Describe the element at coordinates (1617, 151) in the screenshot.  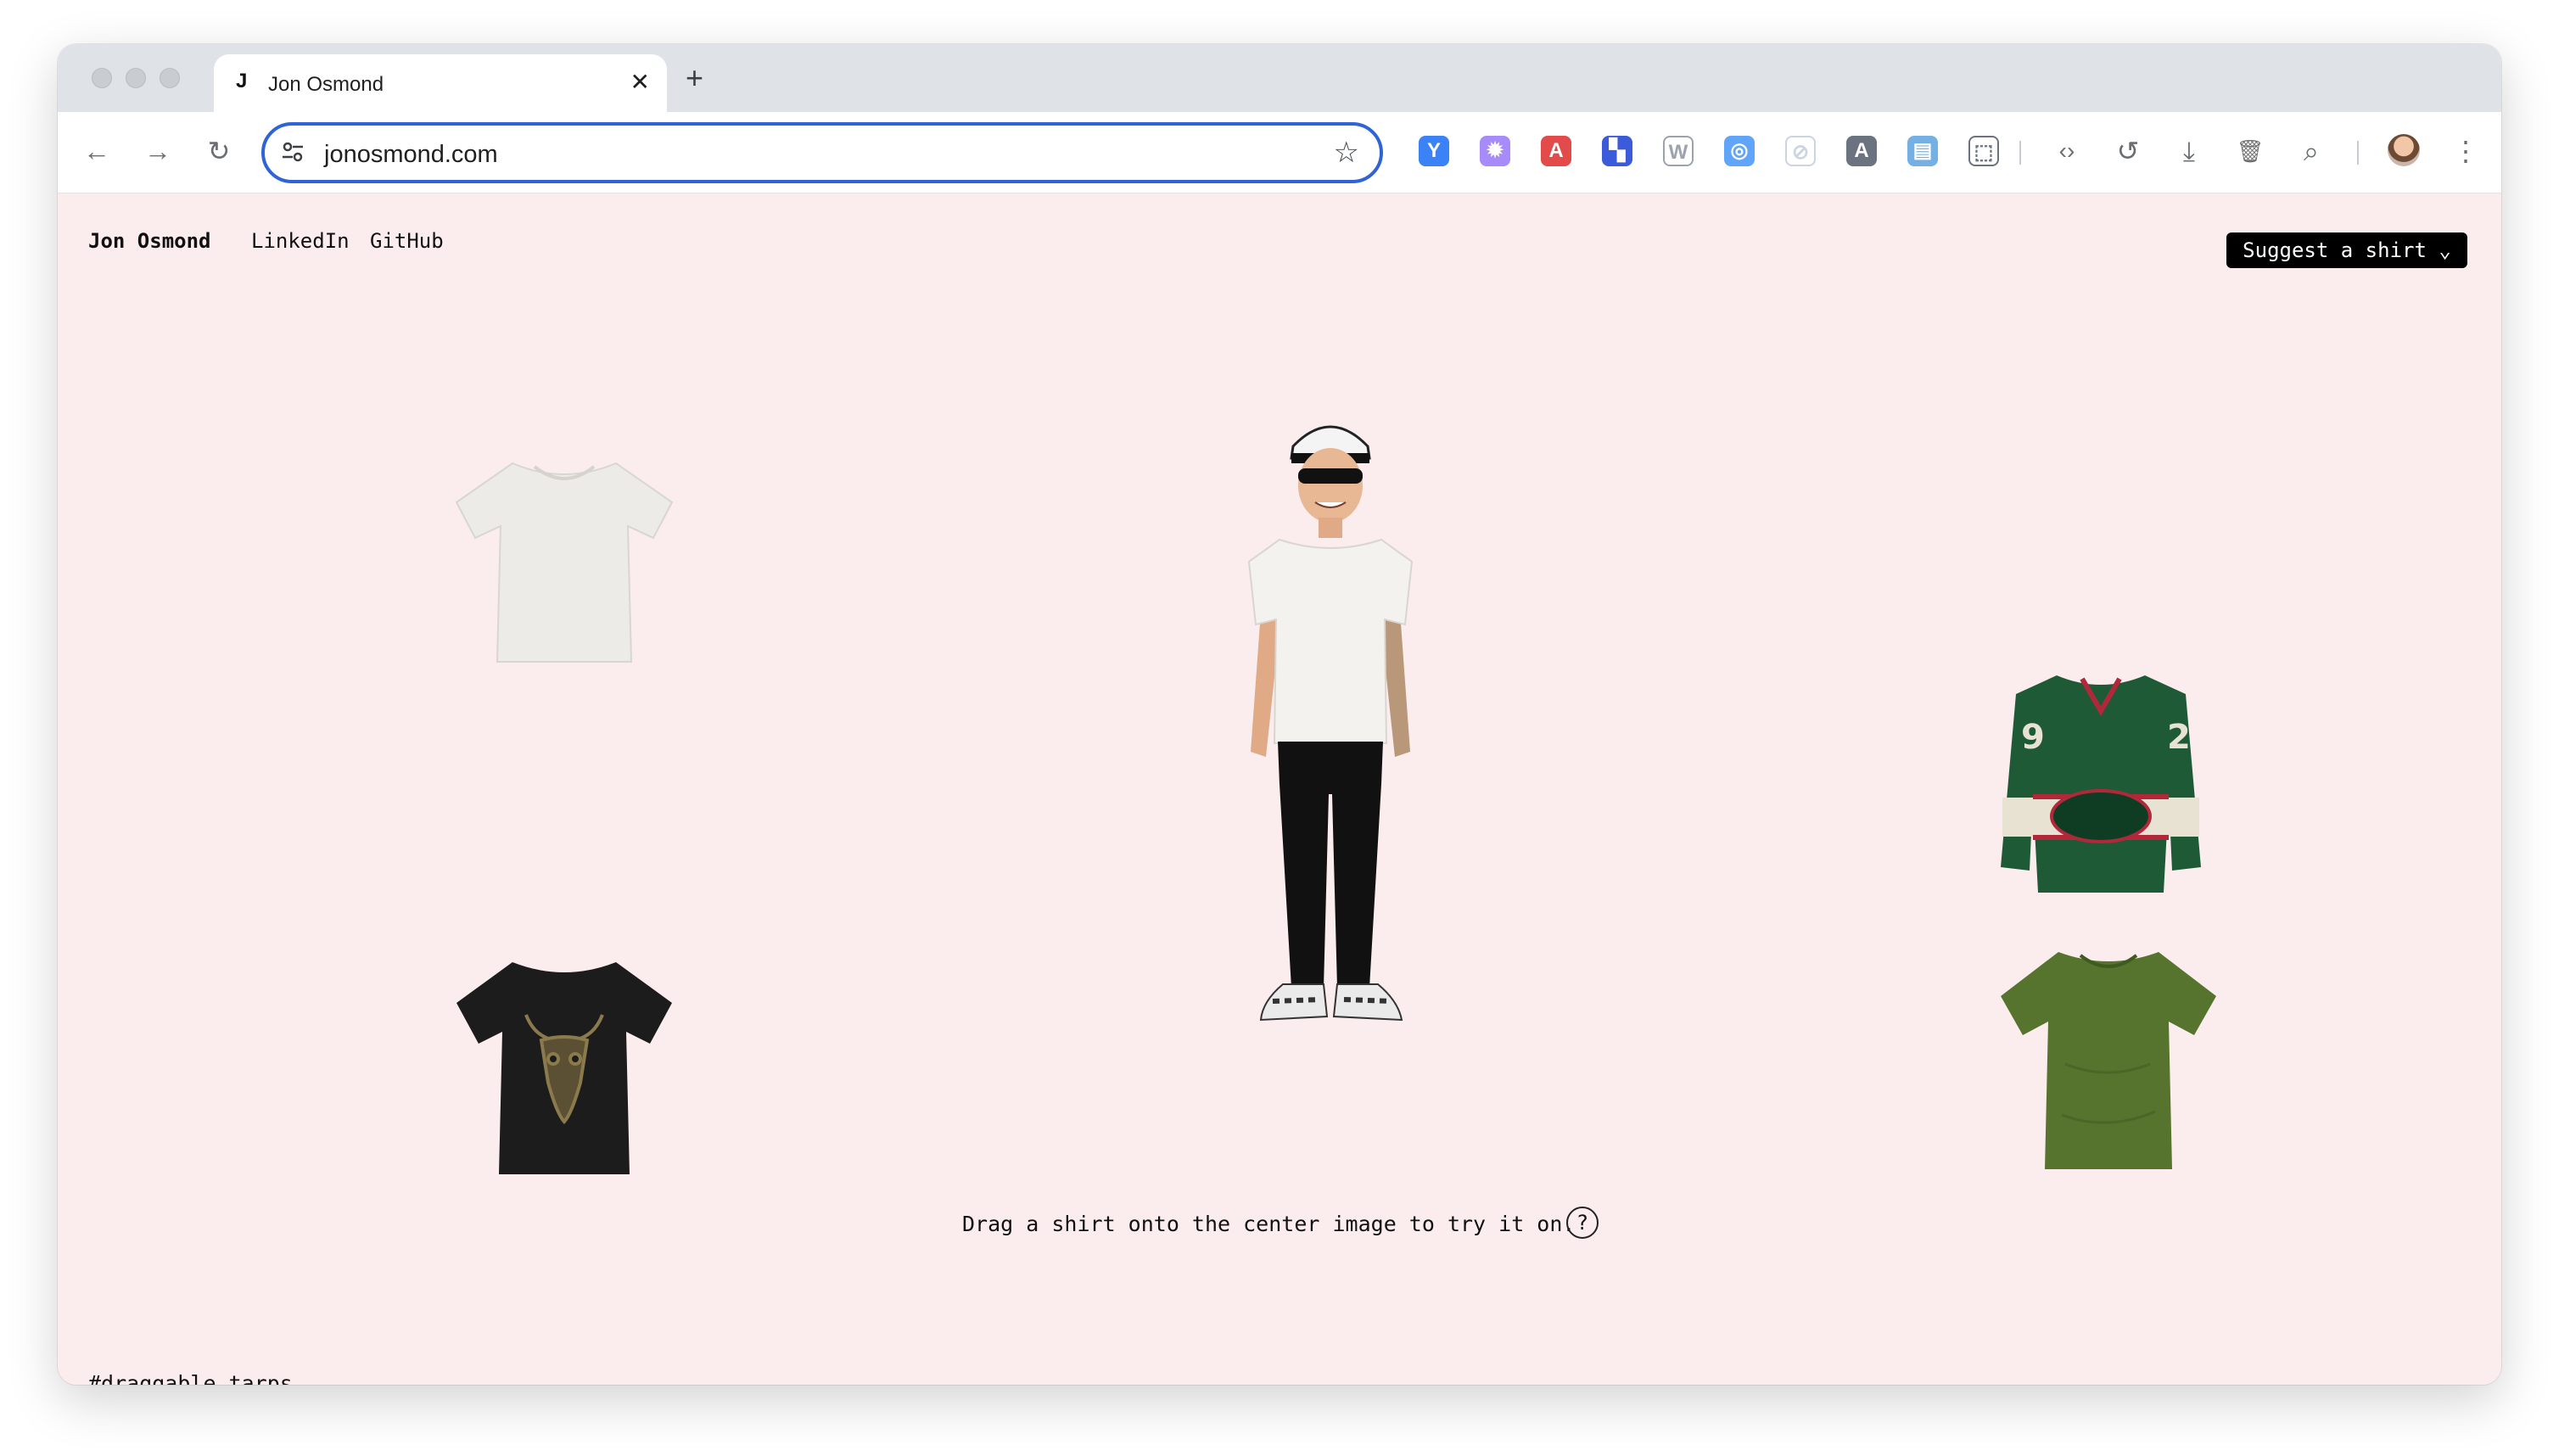
I see `grid-extension-icon: ▚` at that location.